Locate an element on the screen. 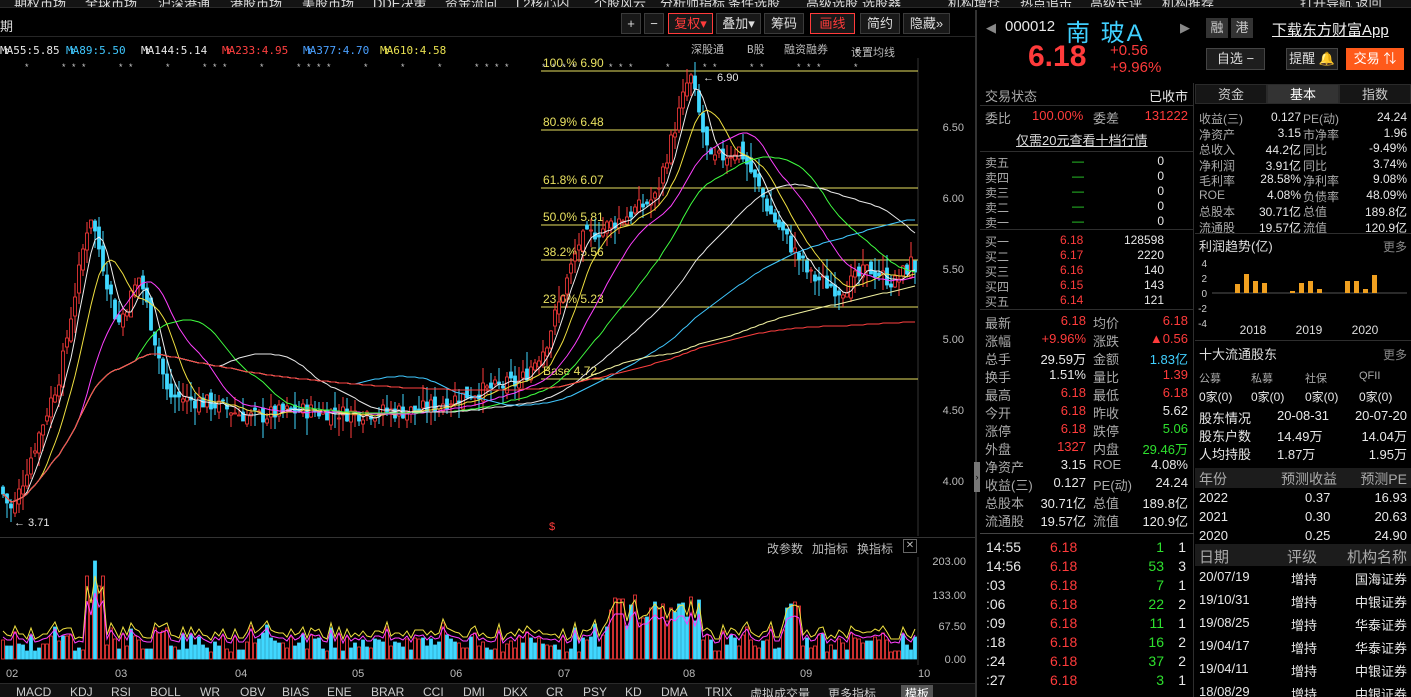  top-nav-item: 港股市场 is located at coordinates (256, 3).